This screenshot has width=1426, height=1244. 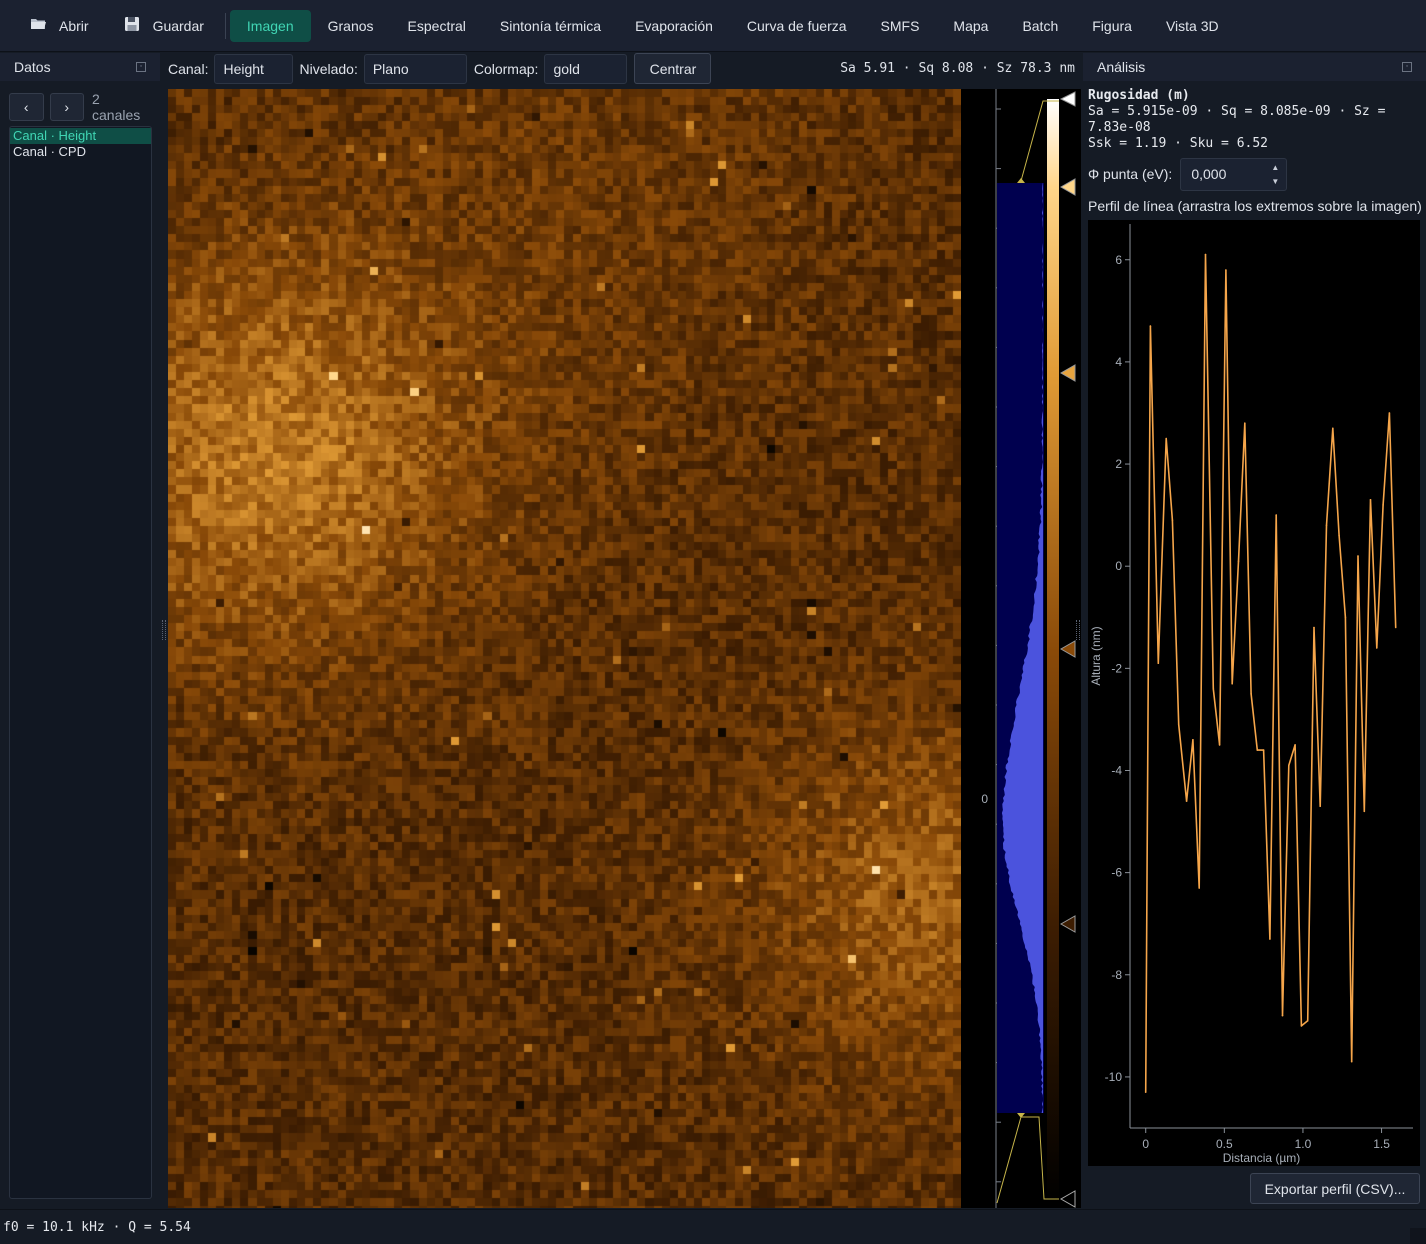 I want to click on colormap-label: Colormap:, so click(x=506, y=68).